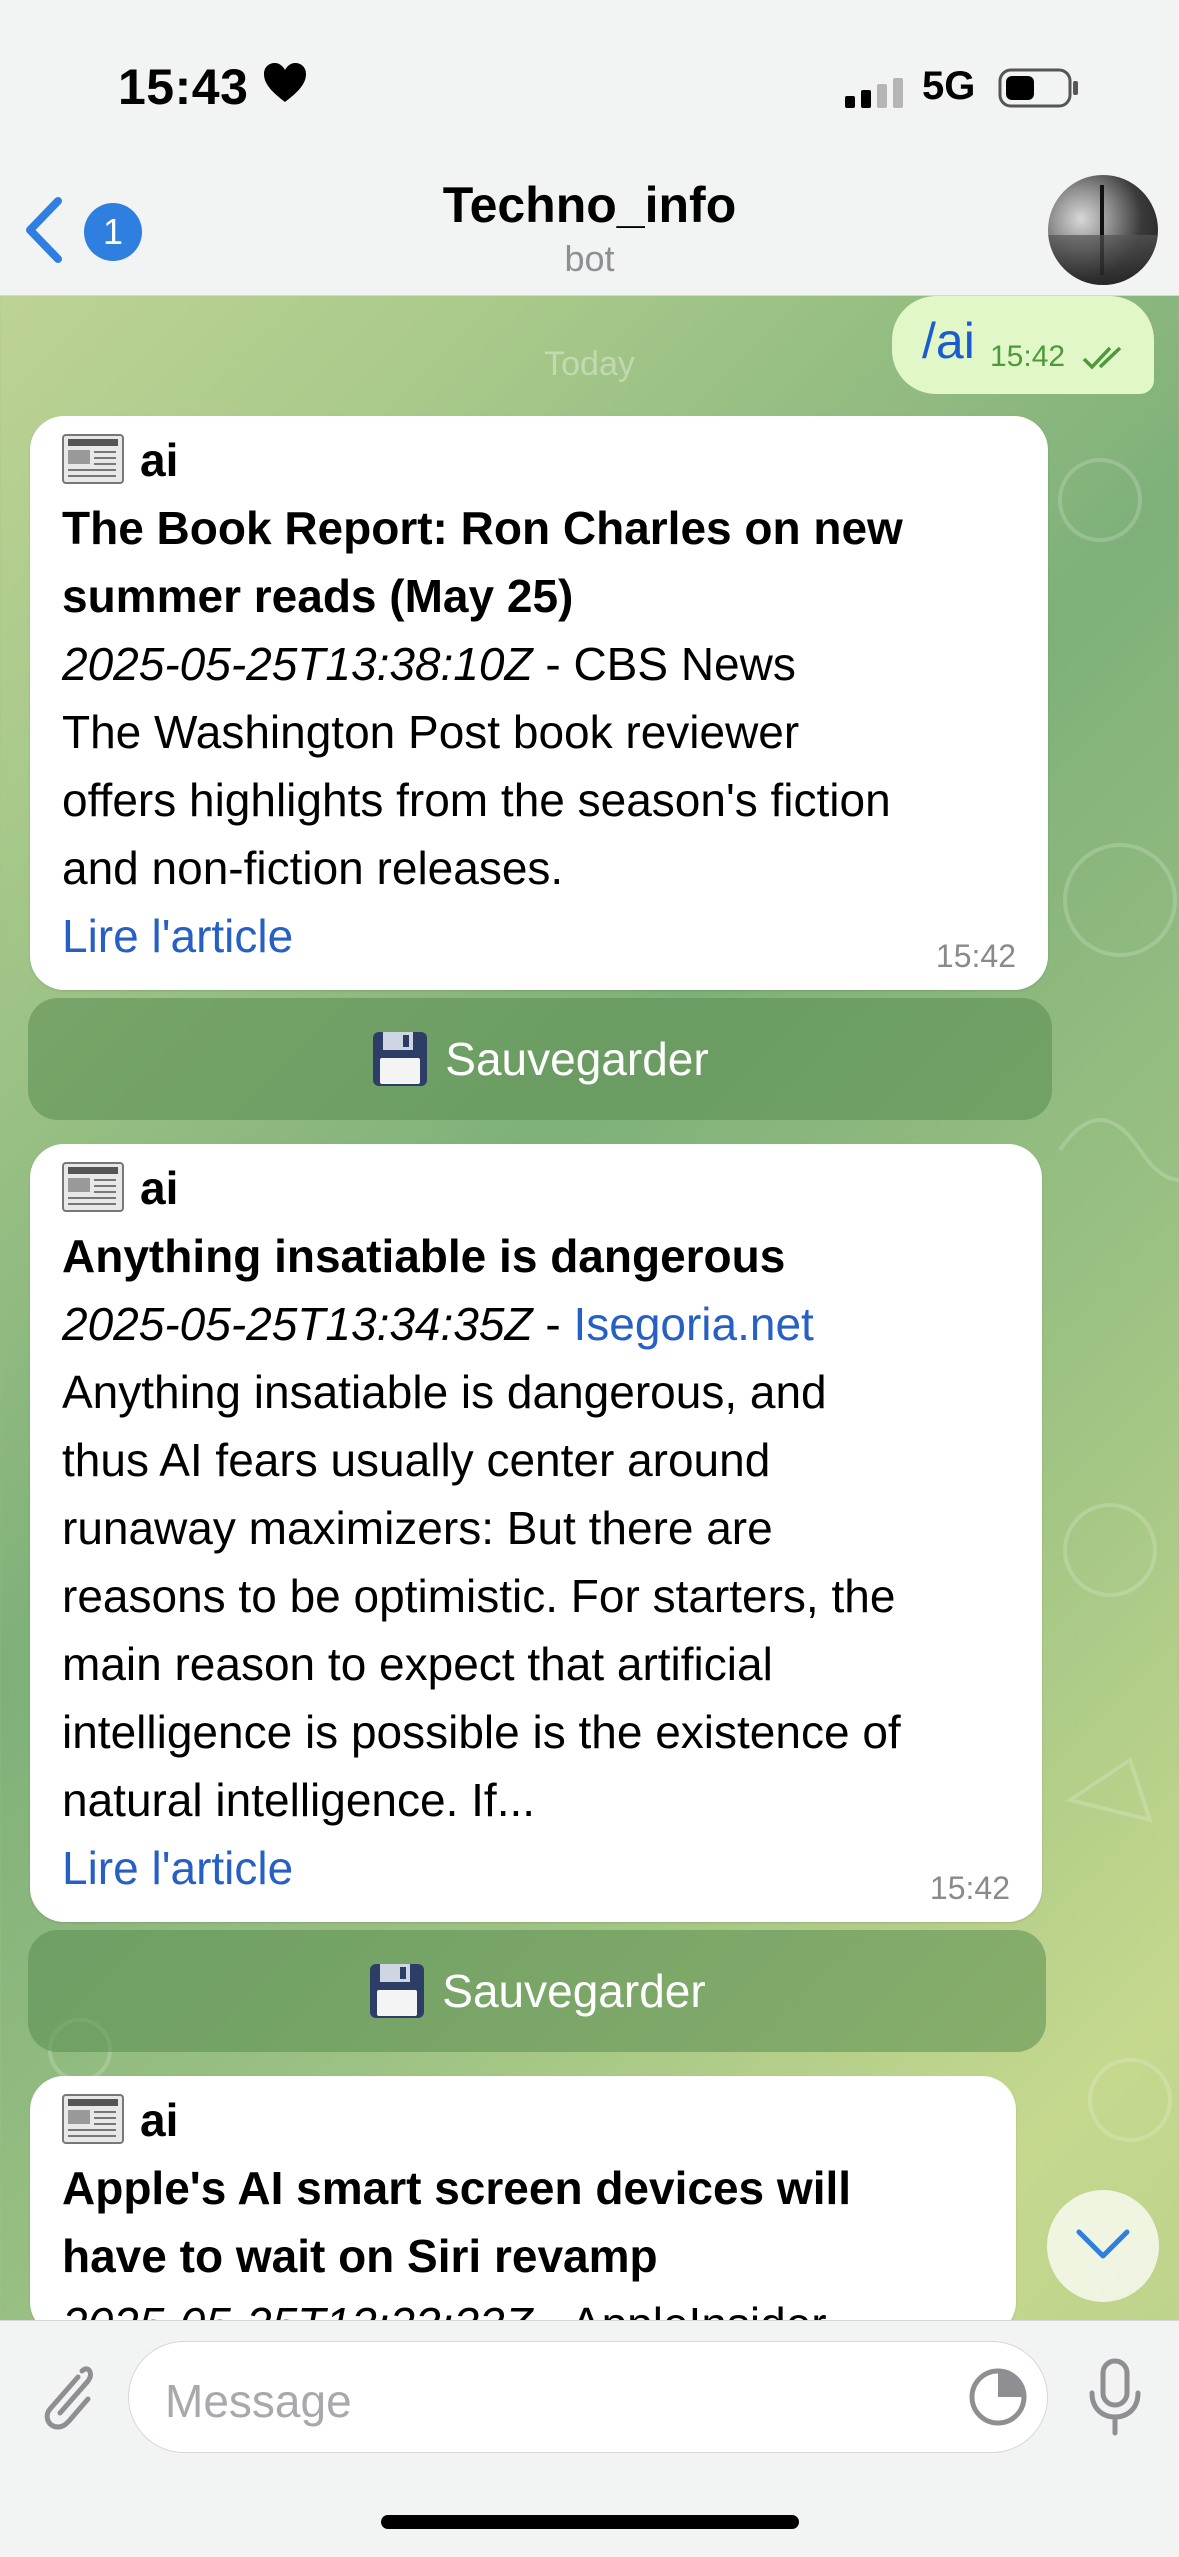 The width and height of the screenshot is (1179, 2557). Describe the element at coordinates (589, 258) in the screenshot. I see `chat-subtitle: bot` at that location.